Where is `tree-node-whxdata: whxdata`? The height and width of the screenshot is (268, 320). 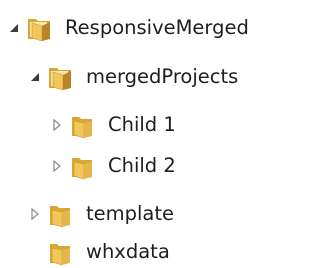 tree-node-whxdata: whxdata is located at coordinates (98, 252).